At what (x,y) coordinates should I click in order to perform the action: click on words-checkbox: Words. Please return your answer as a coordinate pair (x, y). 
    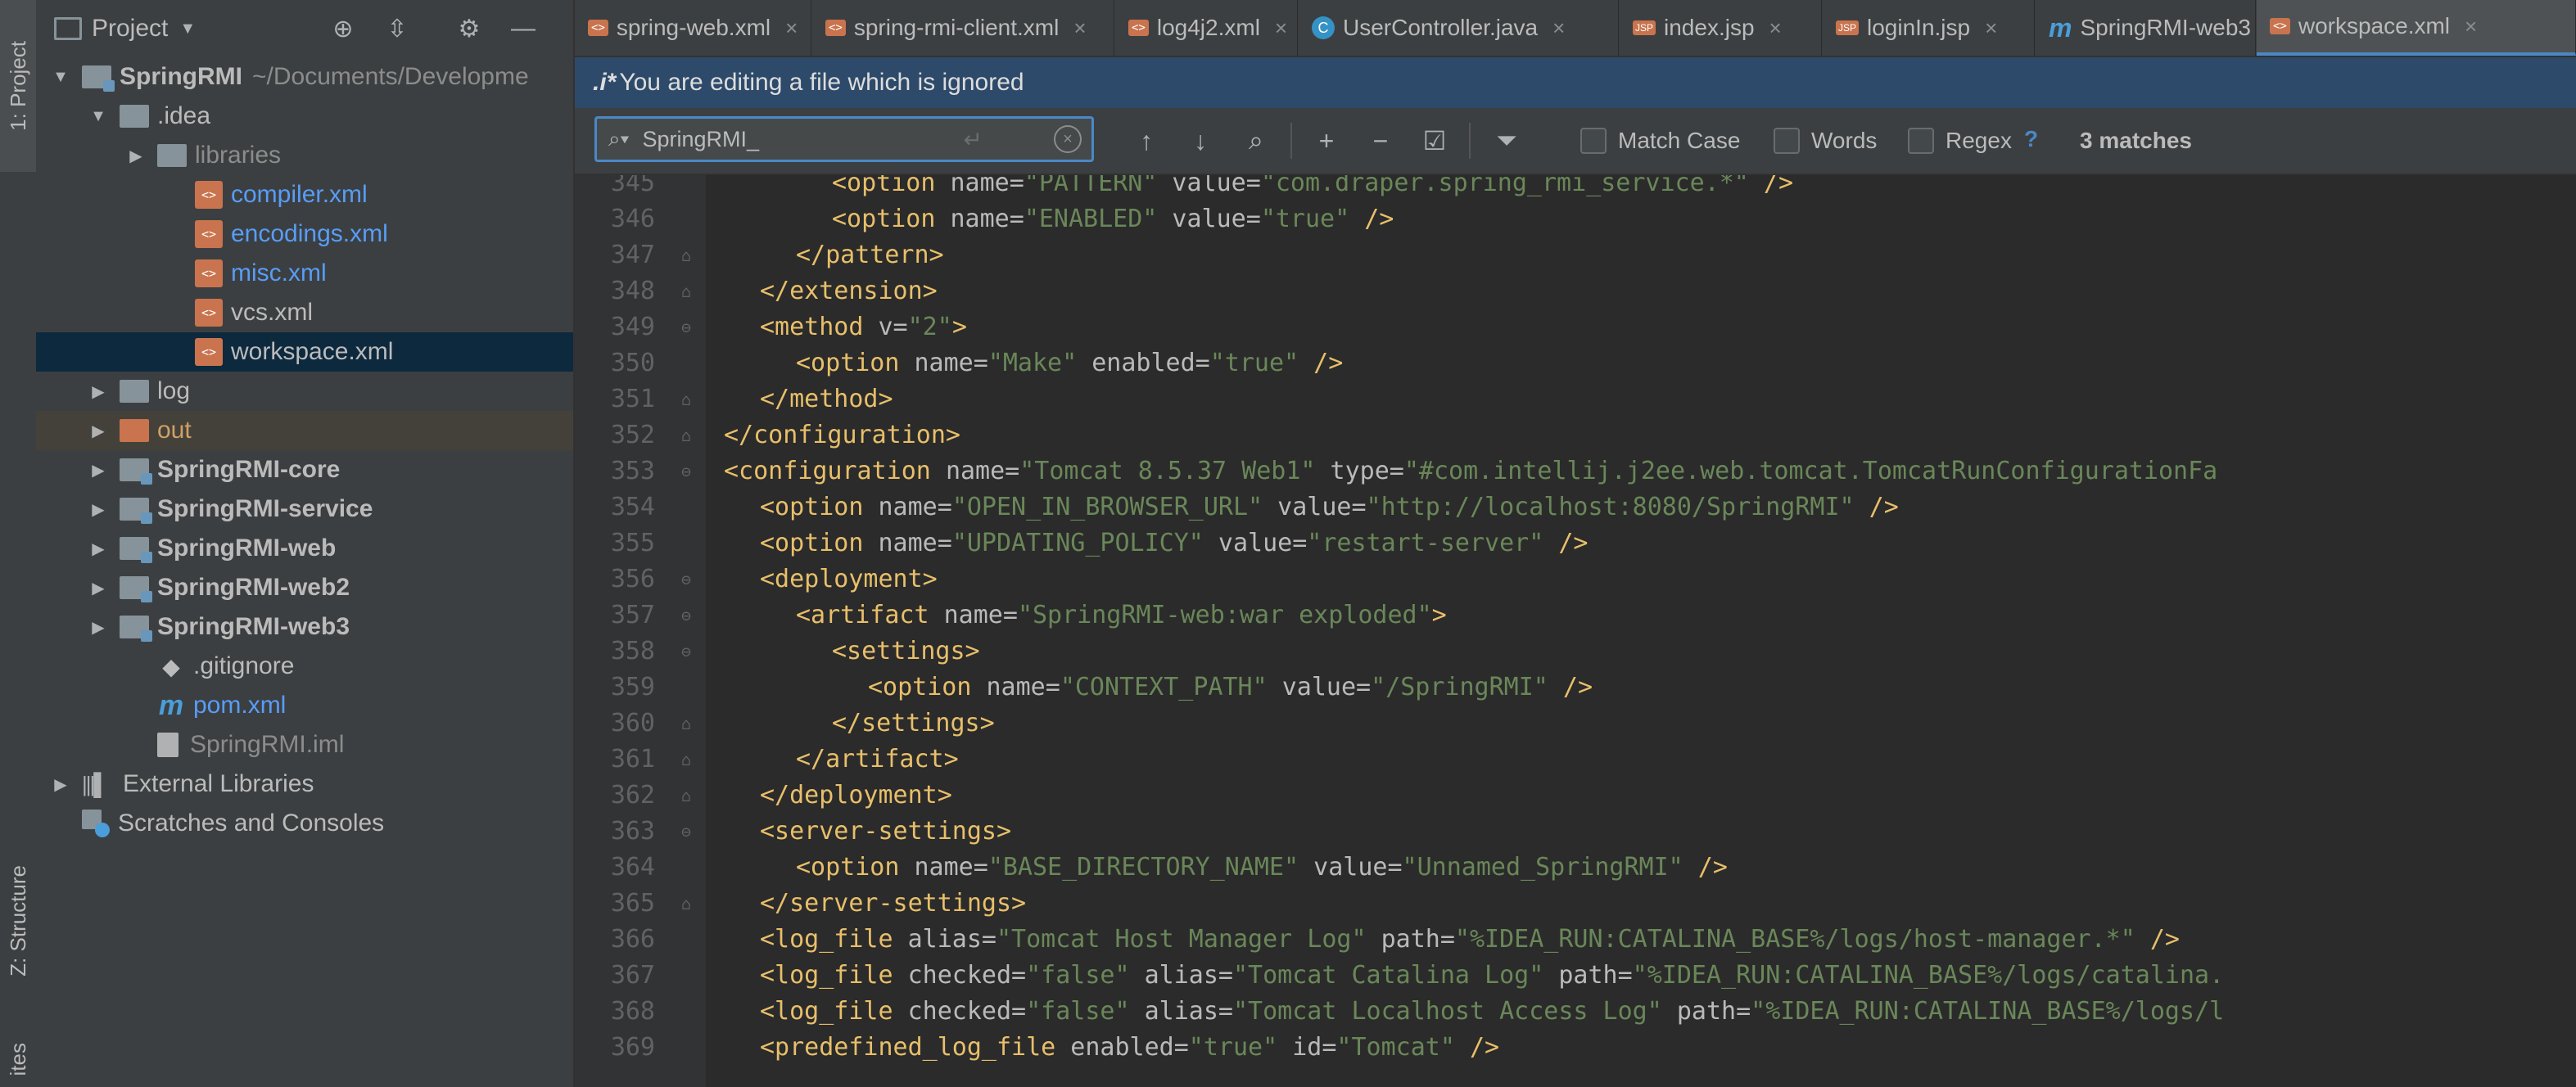
    Looking at the image, I should click on (1825, 141).